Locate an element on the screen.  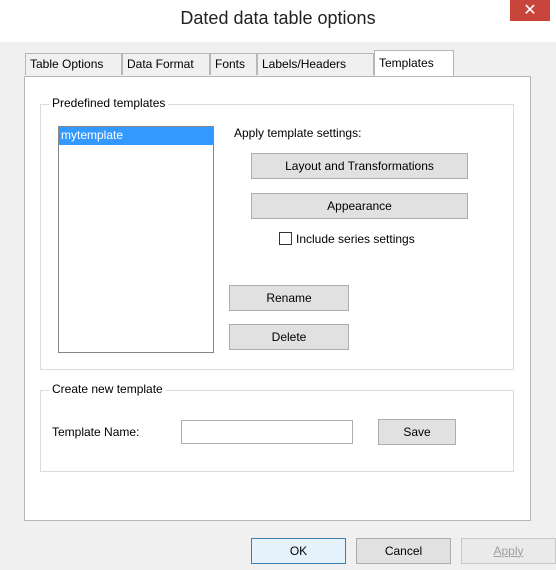
apply-template-settings-label: Apply template settings: is located at coordinates (298, 133).